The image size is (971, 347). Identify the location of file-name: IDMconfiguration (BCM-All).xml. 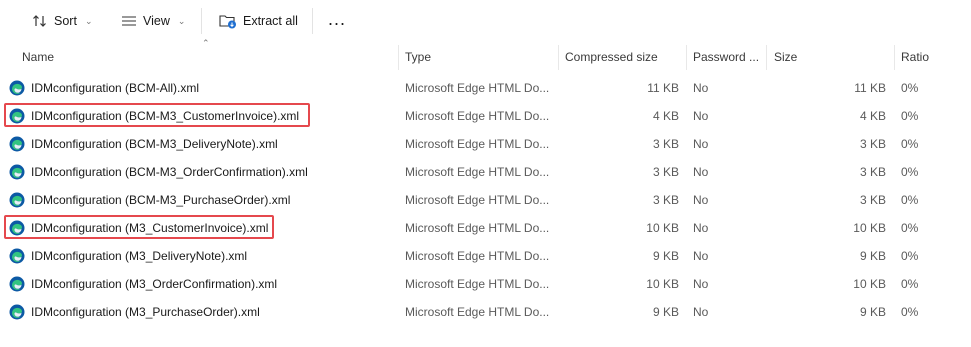
(115, 88).